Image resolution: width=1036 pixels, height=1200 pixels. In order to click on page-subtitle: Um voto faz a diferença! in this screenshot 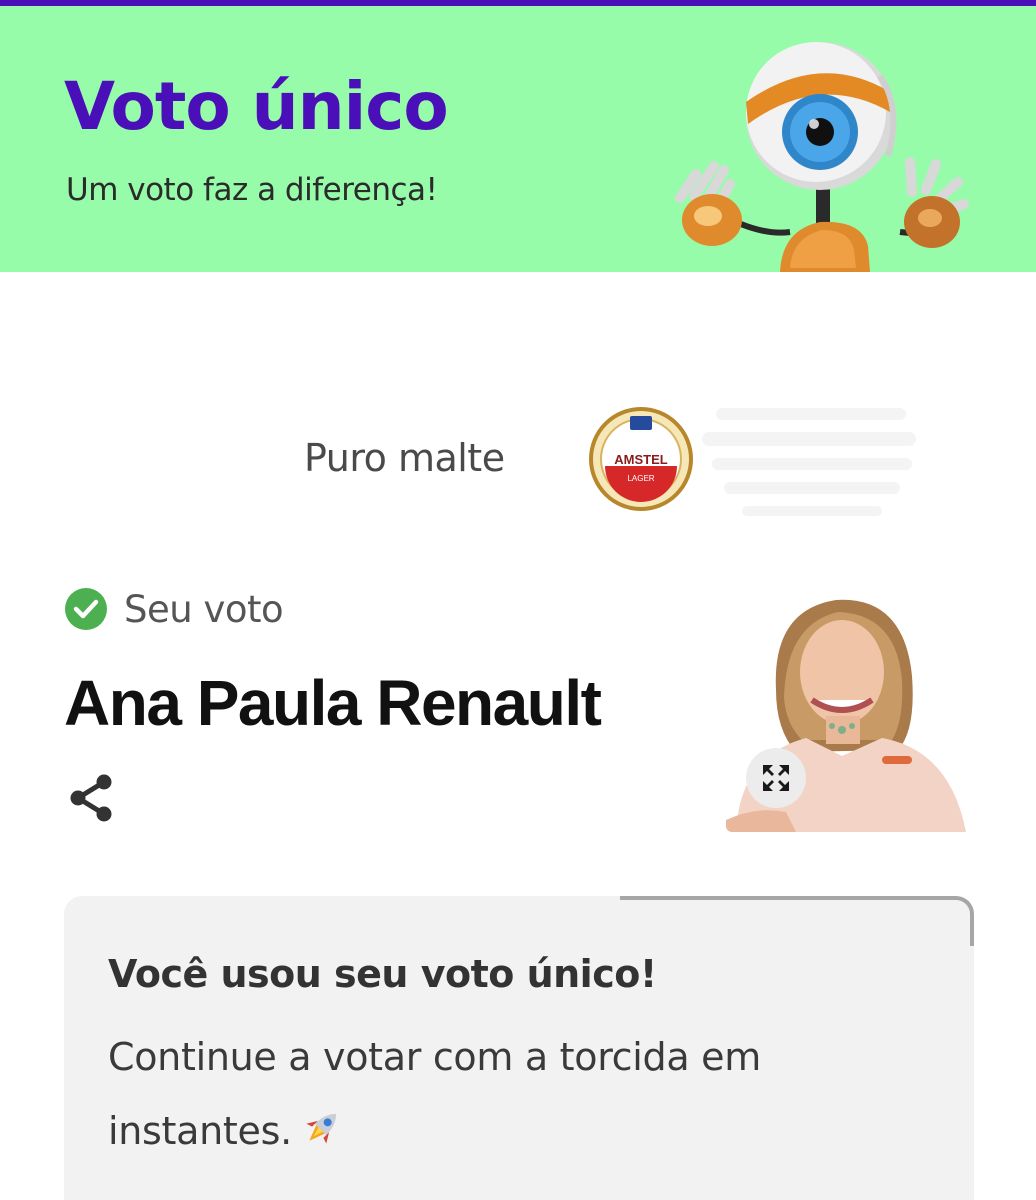, I will do `click(252, 190)`.